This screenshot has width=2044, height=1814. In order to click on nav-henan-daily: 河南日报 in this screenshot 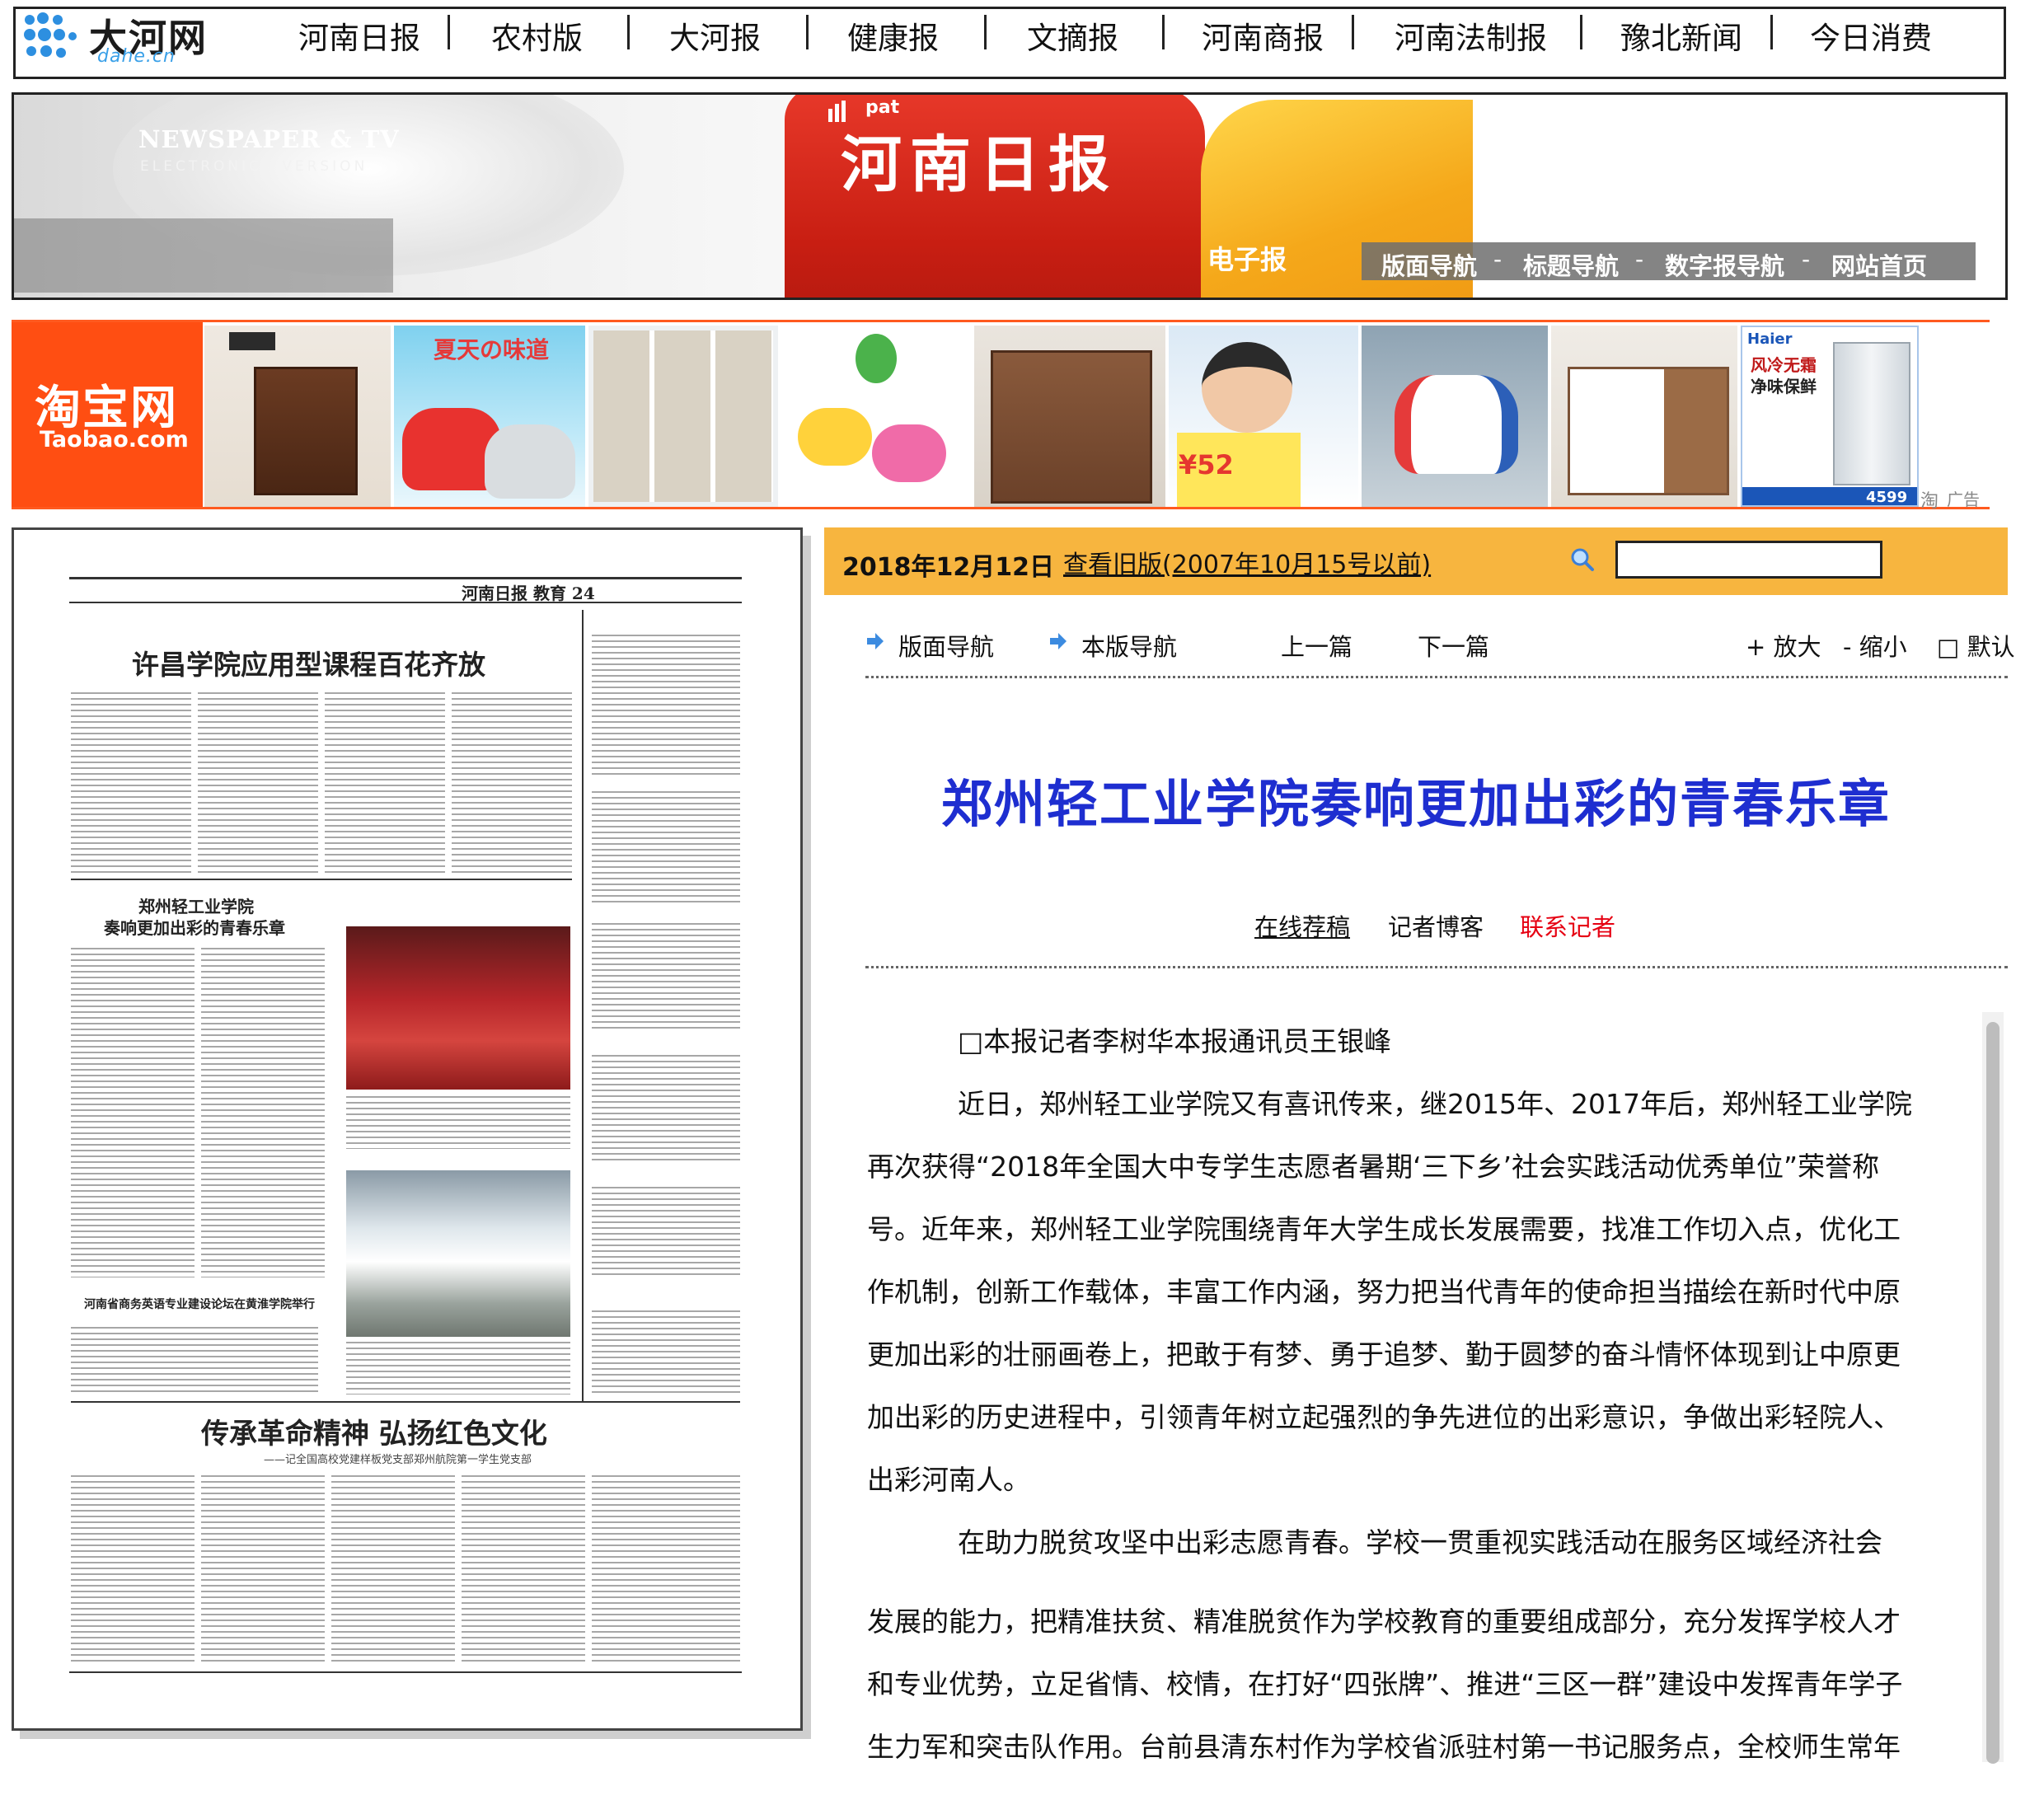, I will do `click(359, 35)`.